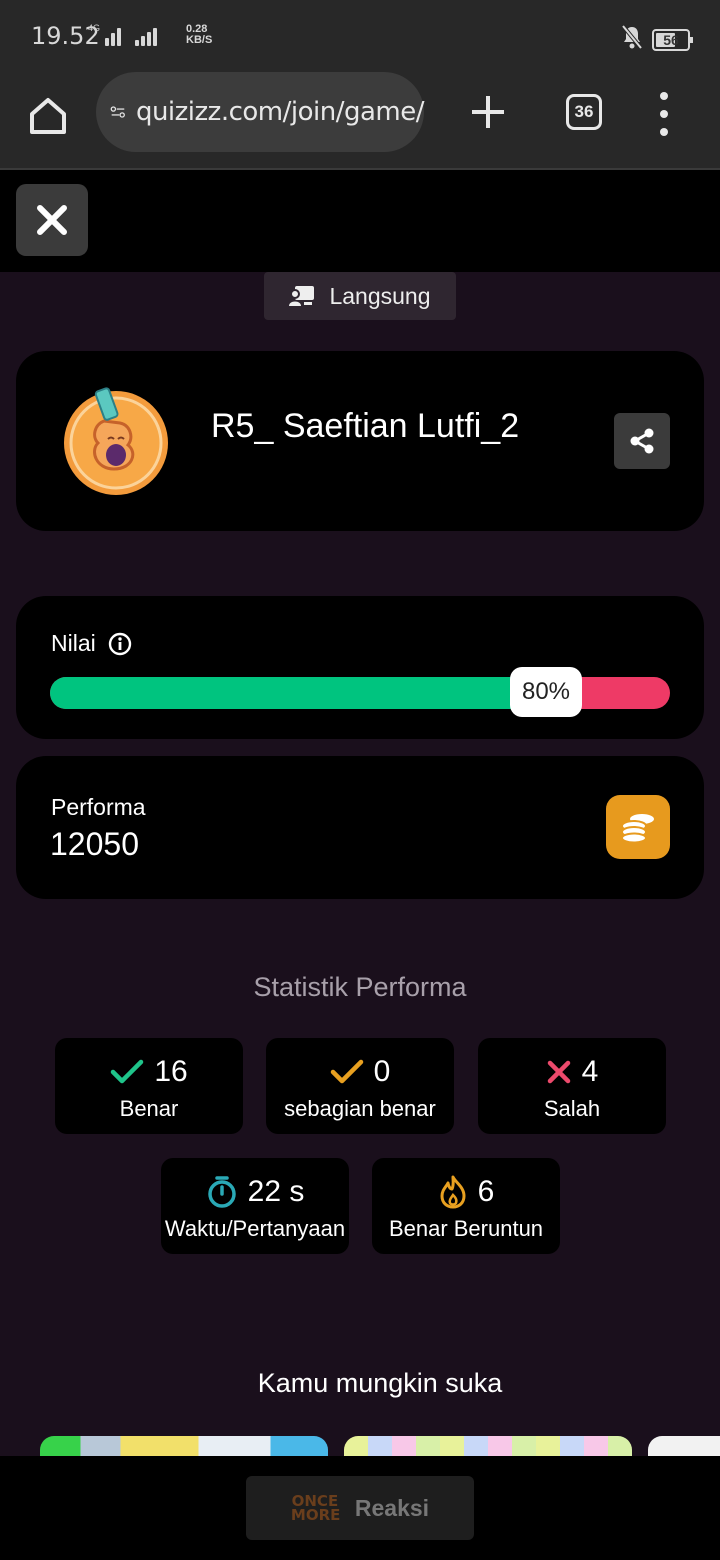 Image resolution: width=720 pixels, height=1560 pixels. I want to click on score-card: Nilai 80%, so click(360, 667).